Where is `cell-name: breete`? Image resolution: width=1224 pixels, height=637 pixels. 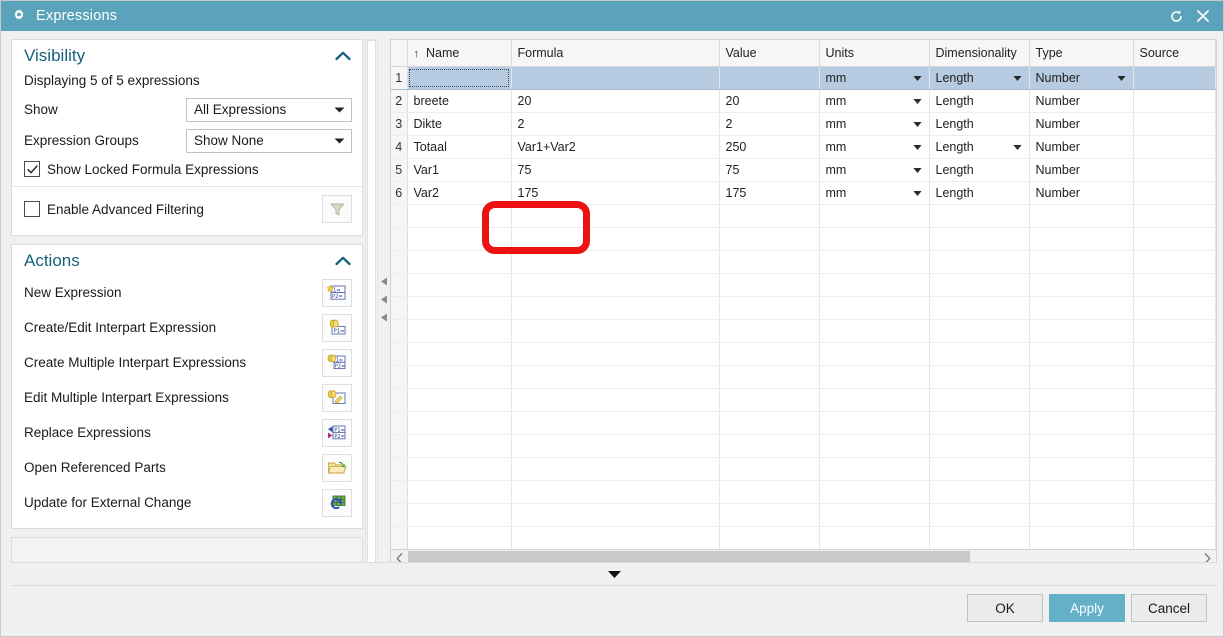 cell-name: breete is located at coordinates (459, 101).